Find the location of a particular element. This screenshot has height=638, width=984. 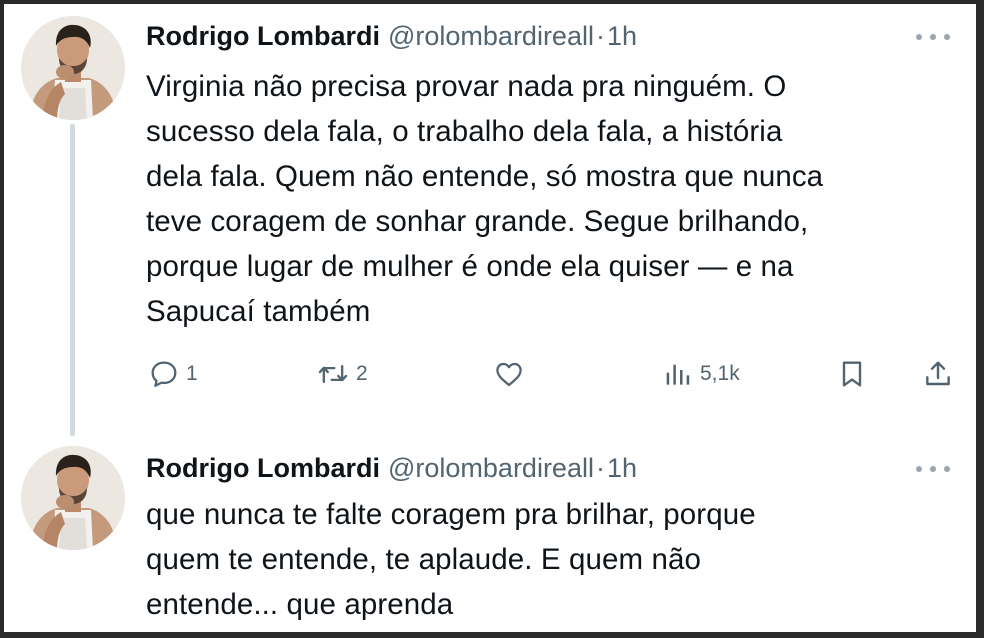

reply-count: 1 is located at coordinates (192, 373).